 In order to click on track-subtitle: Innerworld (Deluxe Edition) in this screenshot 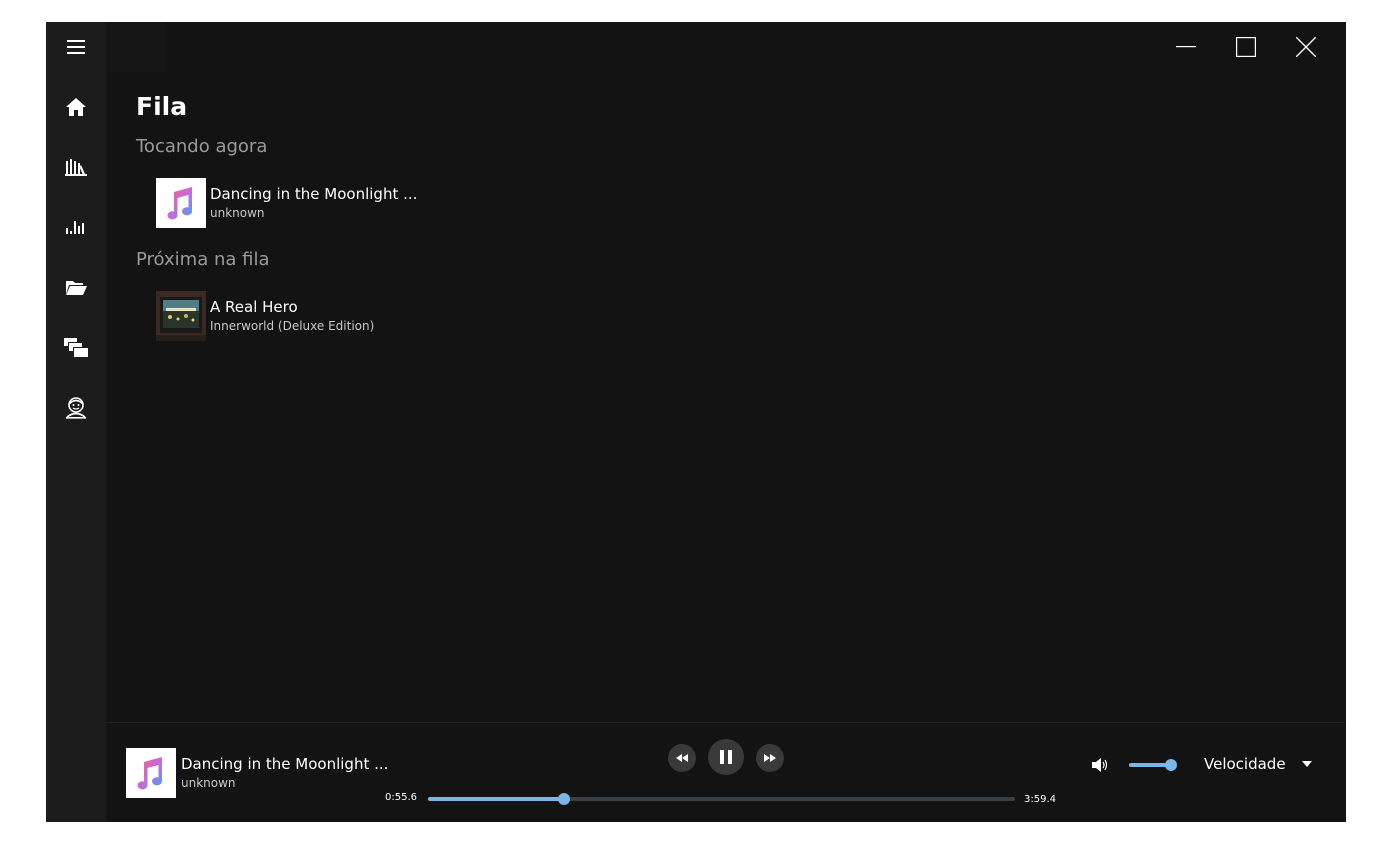, I will do `click(292, 326)`.